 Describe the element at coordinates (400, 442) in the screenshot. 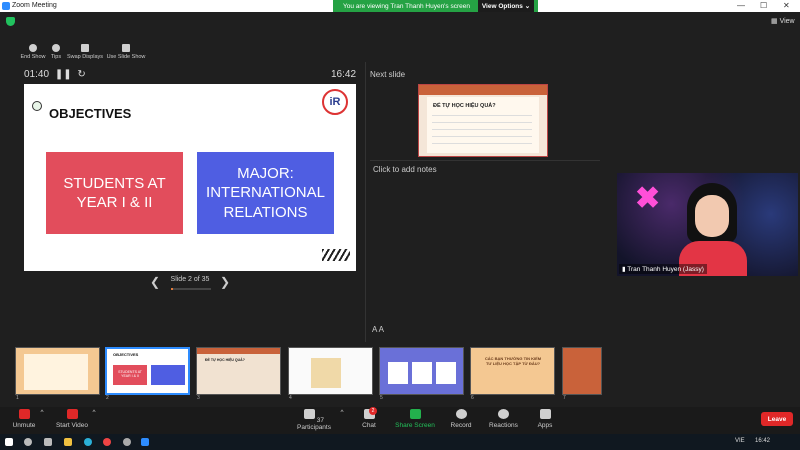

I see `windows-taskbar: VIE 16:42` at that location.